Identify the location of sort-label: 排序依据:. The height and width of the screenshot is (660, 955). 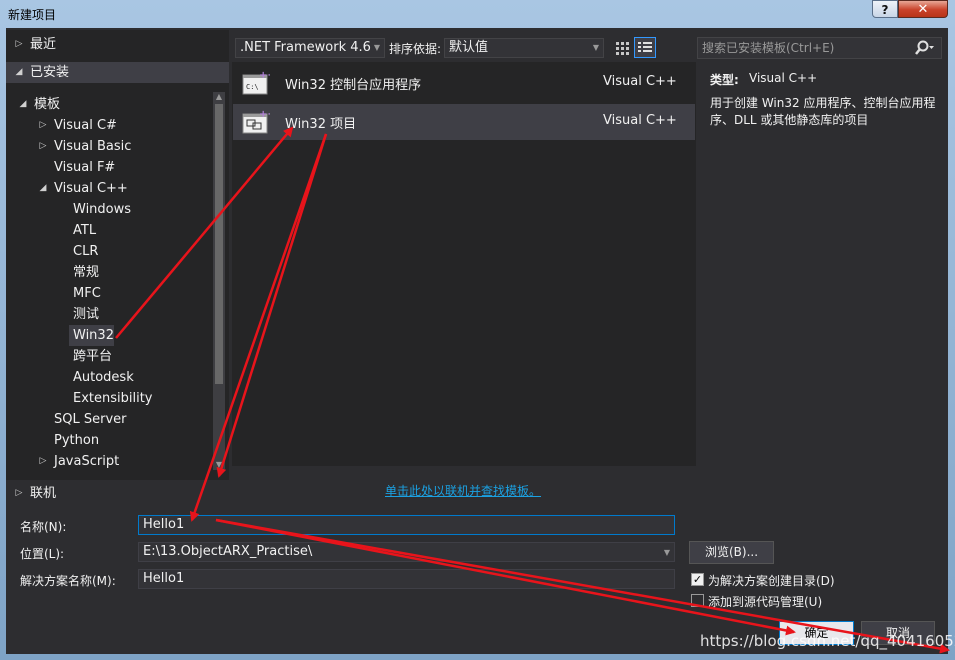
(415, 49).